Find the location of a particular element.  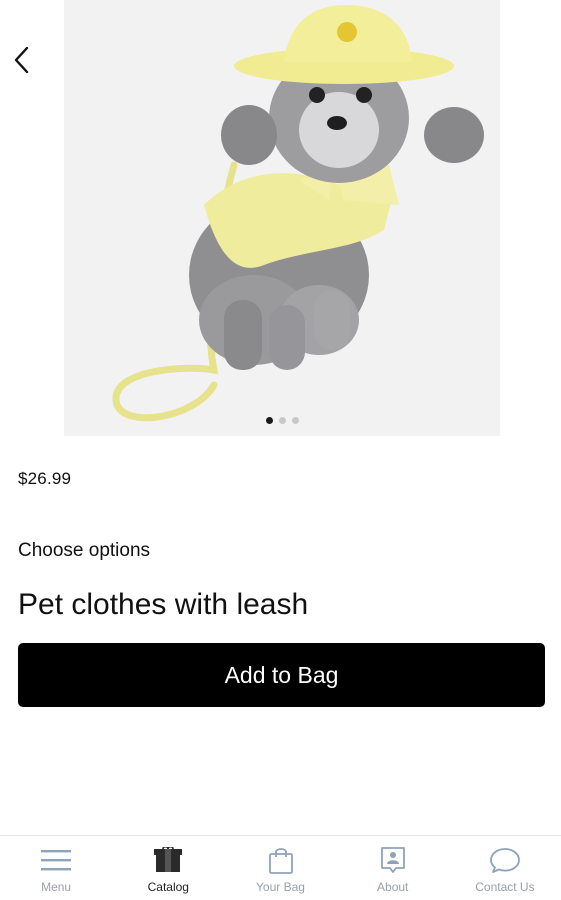

back-button is located at coordinates (21, 60).